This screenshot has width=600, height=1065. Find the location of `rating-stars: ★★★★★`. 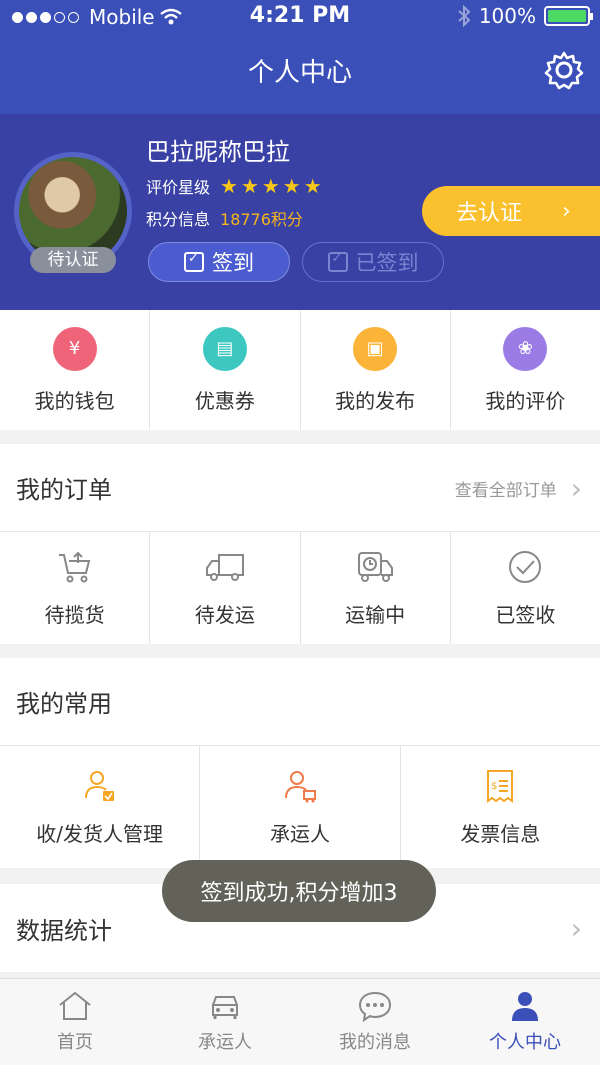

rating-stars: ★★★★★ is located at coordinates (272, 186).